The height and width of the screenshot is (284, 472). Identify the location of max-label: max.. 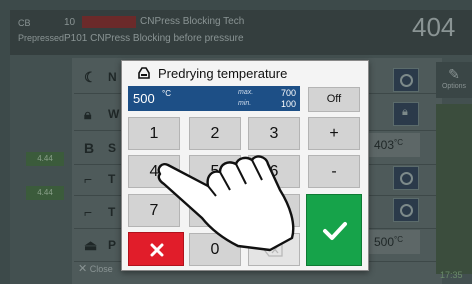
(246, 92).